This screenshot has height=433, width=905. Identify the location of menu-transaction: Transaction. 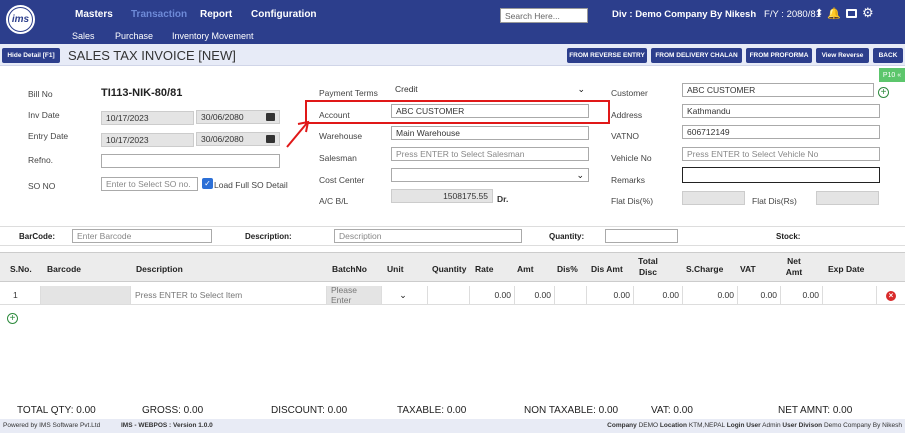
(159, 14).